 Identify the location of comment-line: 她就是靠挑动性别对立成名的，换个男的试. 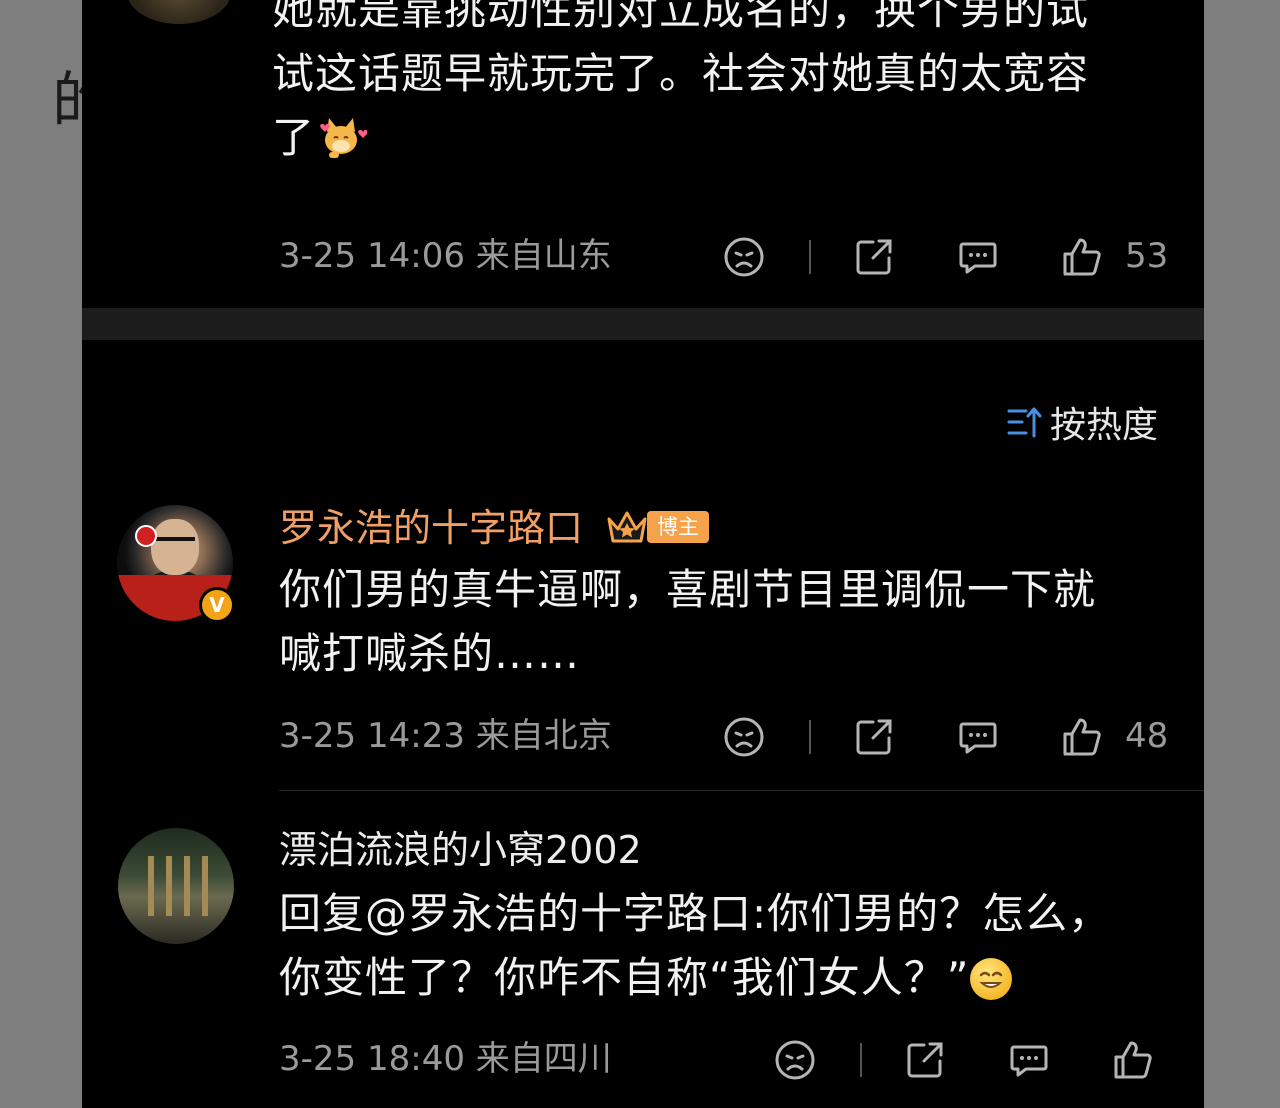
(681, 17).